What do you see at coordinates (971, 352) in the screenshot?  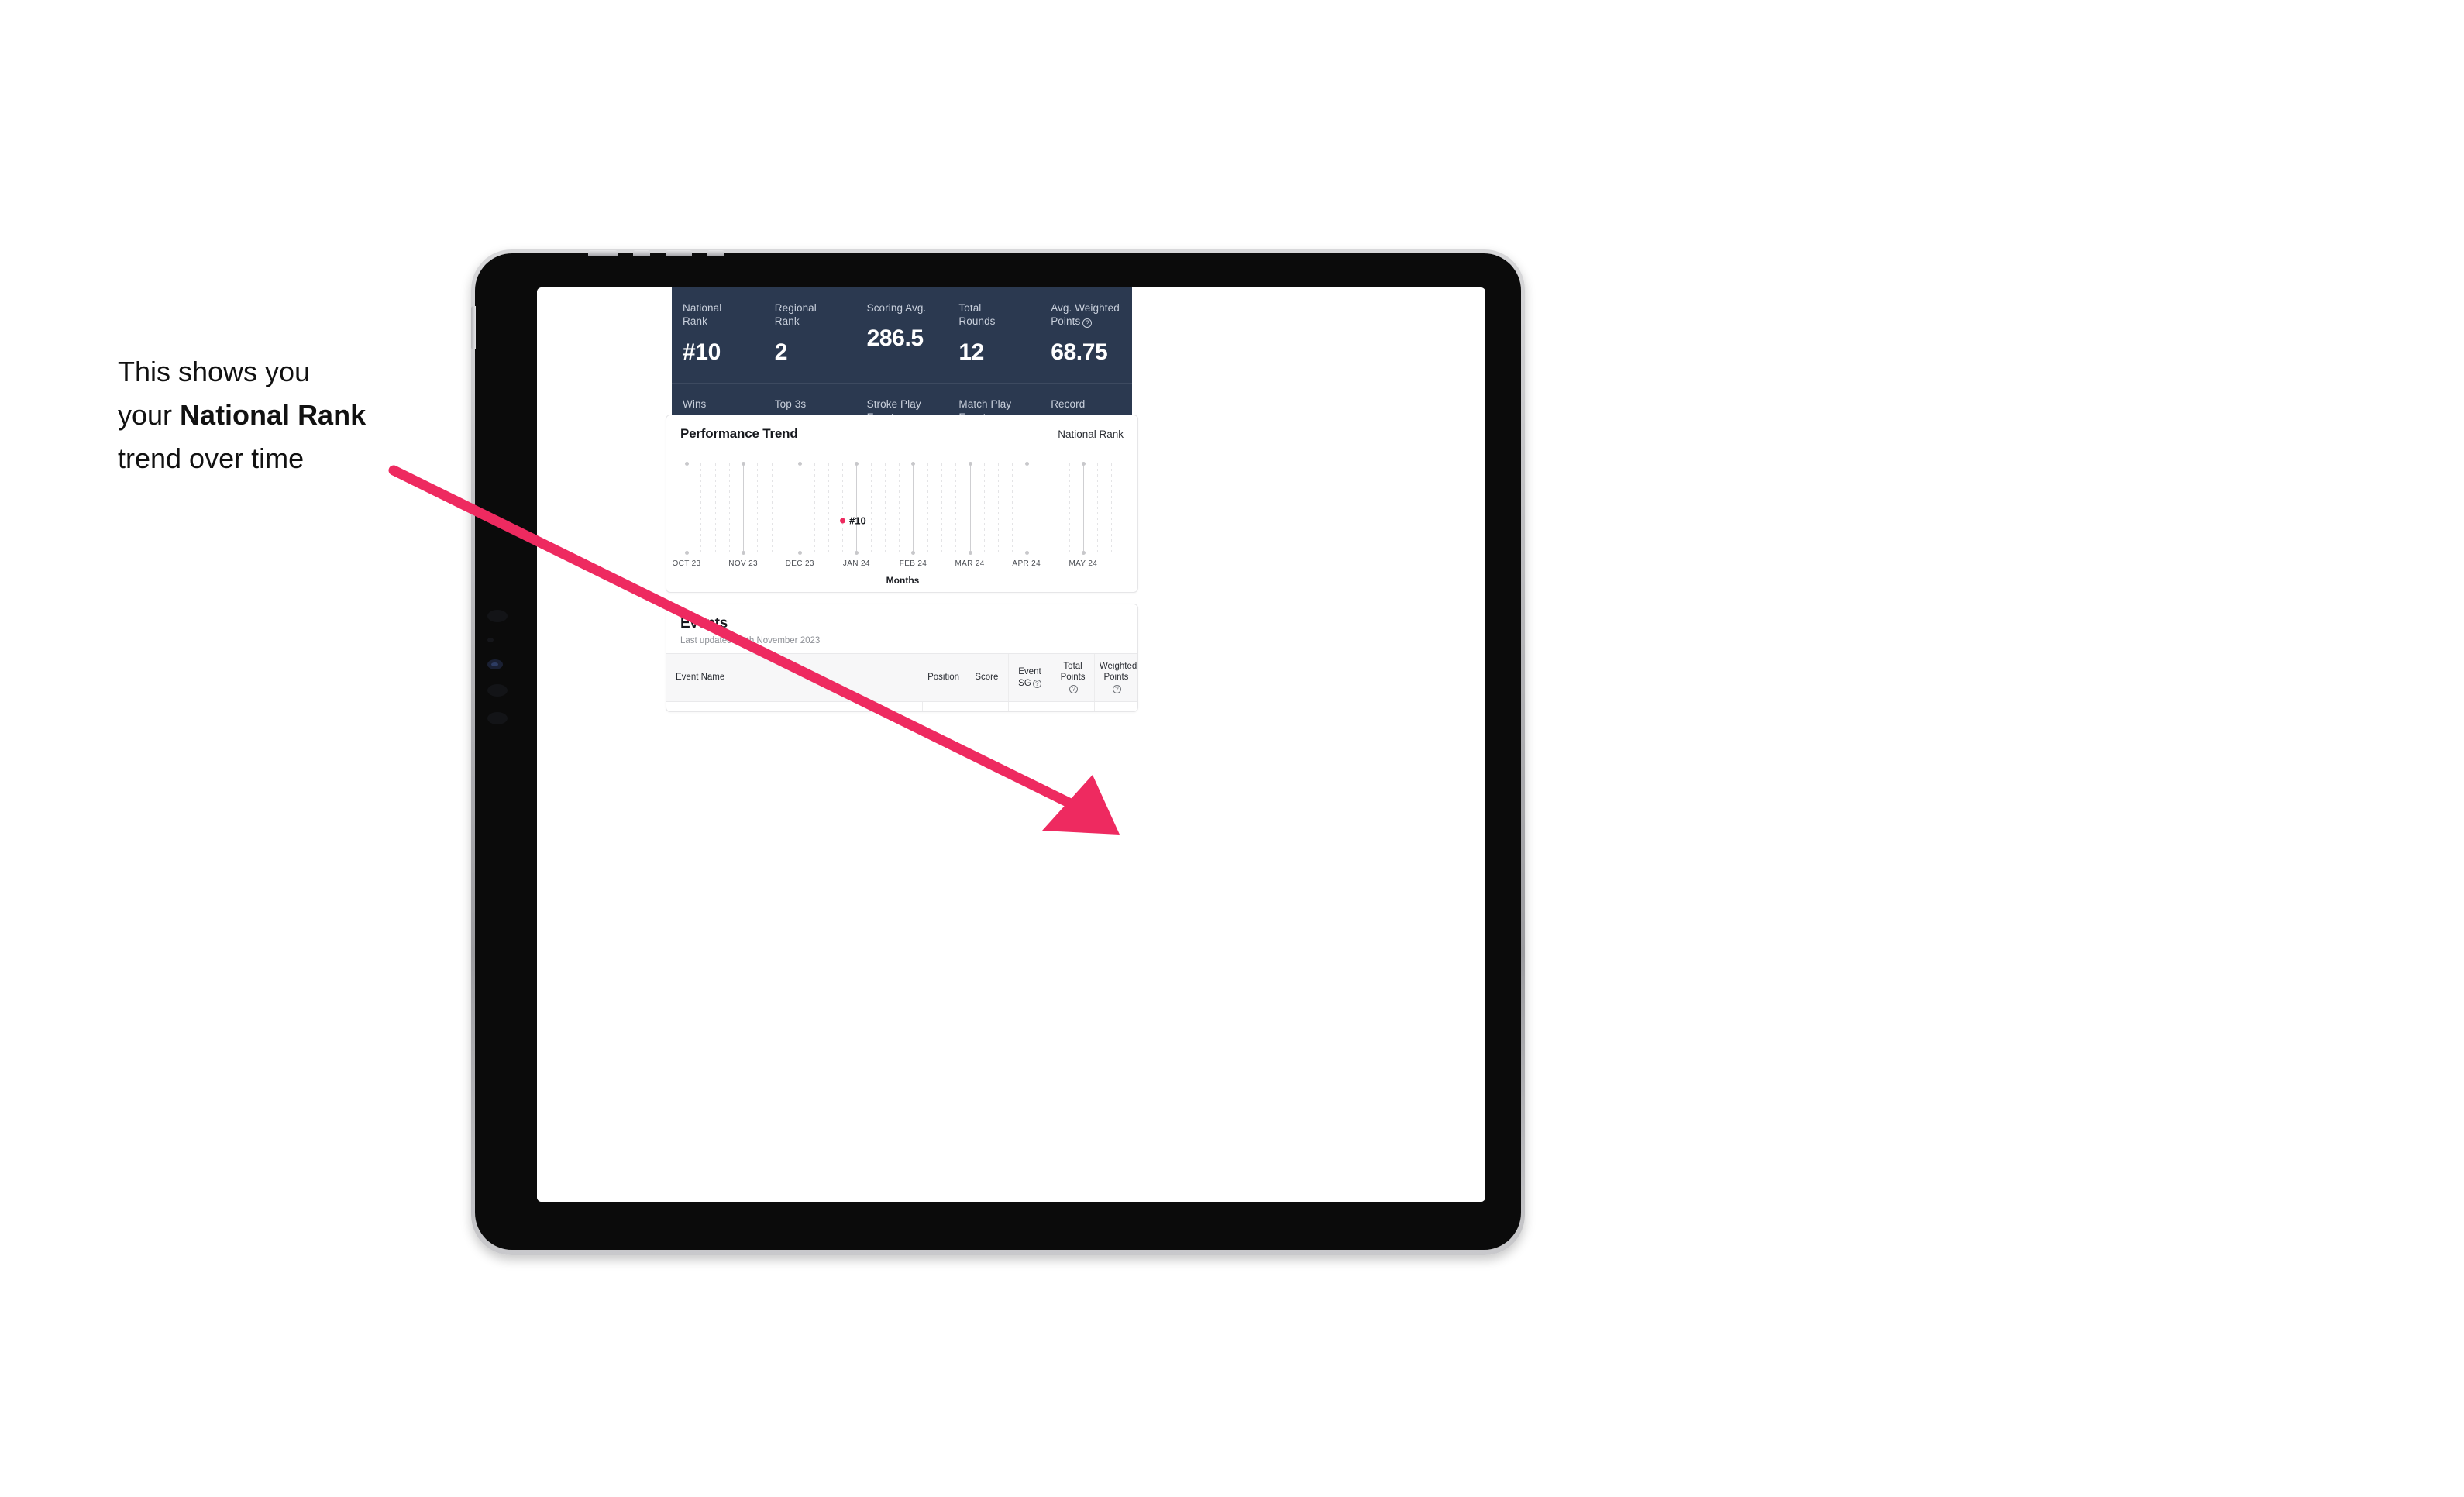 I see `stat-value: 12` at bounding box center [971, 352].